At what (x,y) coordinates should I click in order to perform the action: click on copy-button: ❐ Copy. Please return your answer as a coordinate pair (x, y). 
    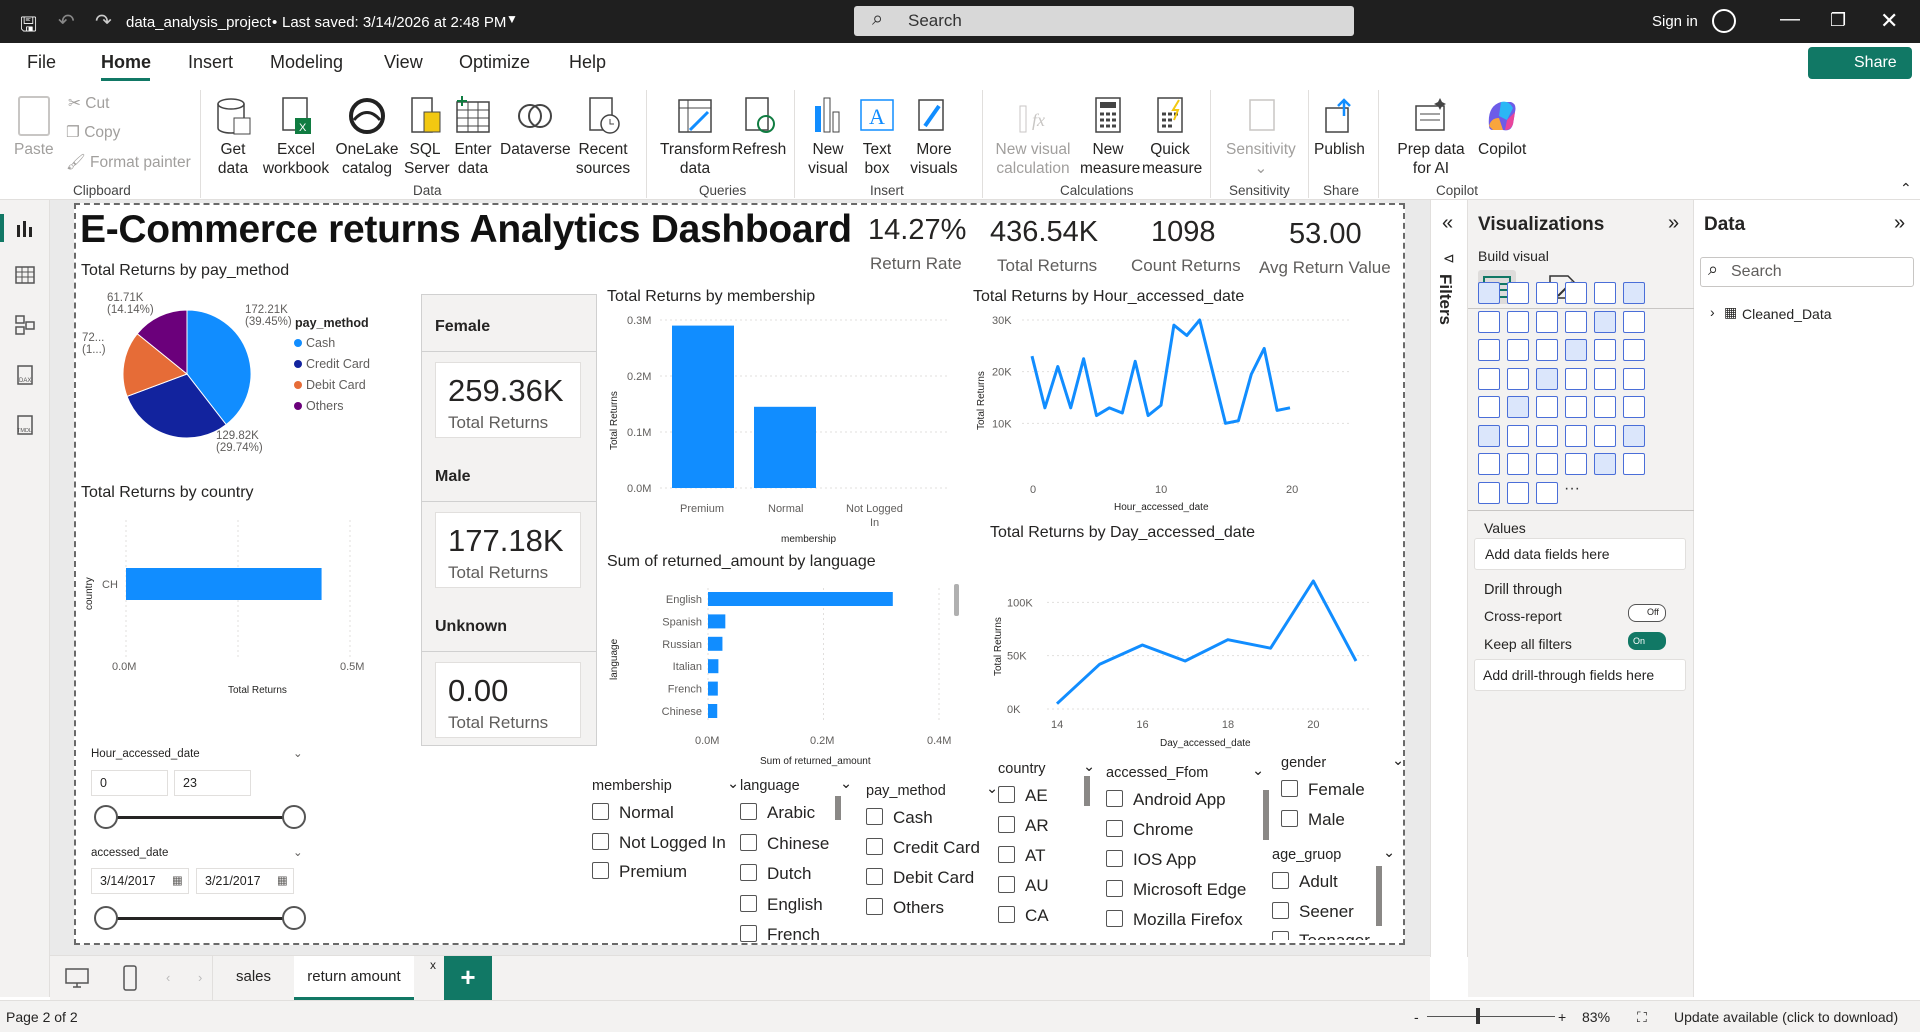
    Looking at the image, I should click on (93, 132).